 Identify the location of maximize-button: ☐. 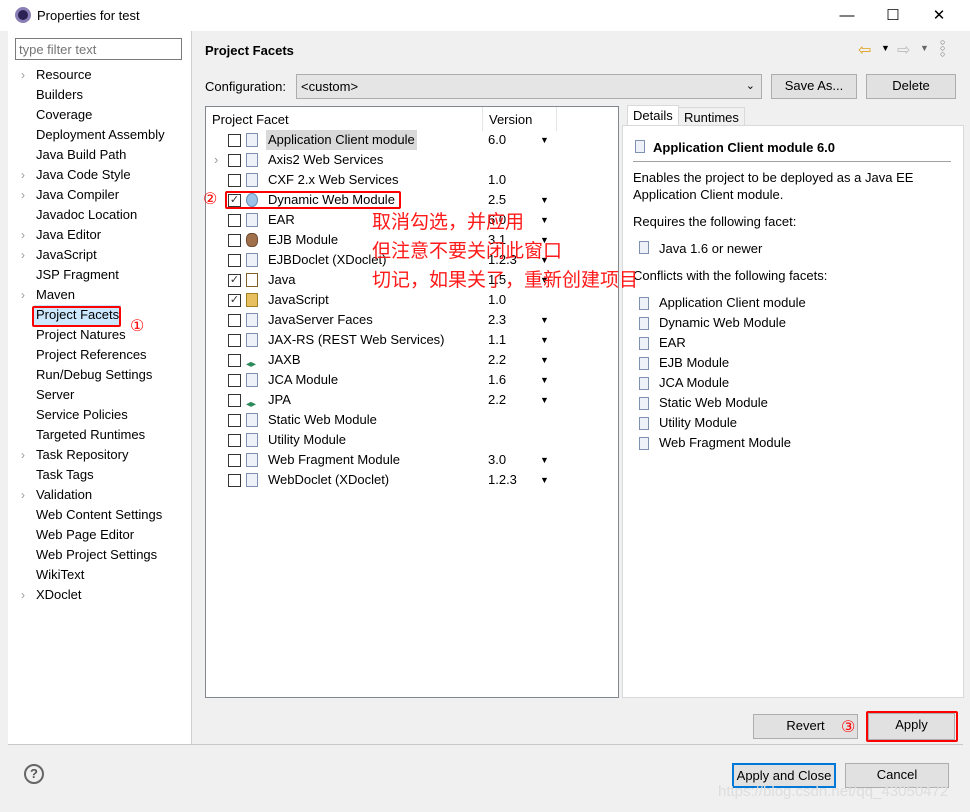
(893, 15).